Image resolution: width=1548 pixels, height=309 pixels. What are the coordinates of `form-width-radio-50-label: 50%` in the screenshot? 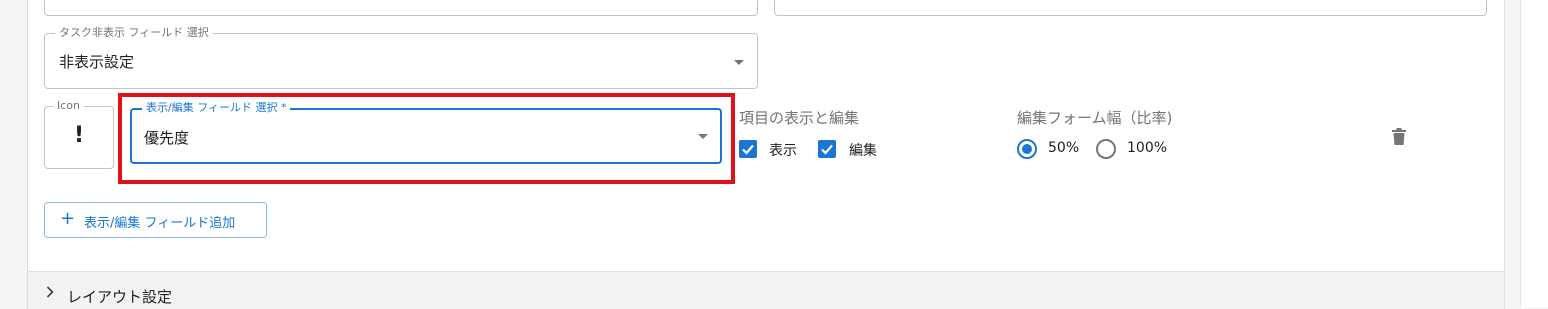 It's located at (1064, 148).